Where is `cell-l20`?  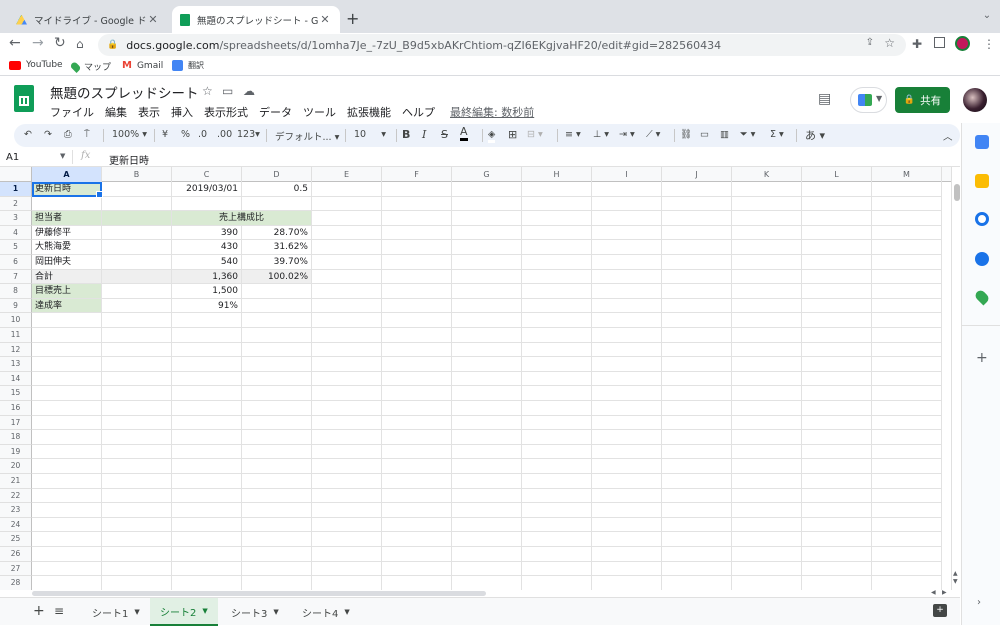 cell-l20 is located at coordinates (837, 466).